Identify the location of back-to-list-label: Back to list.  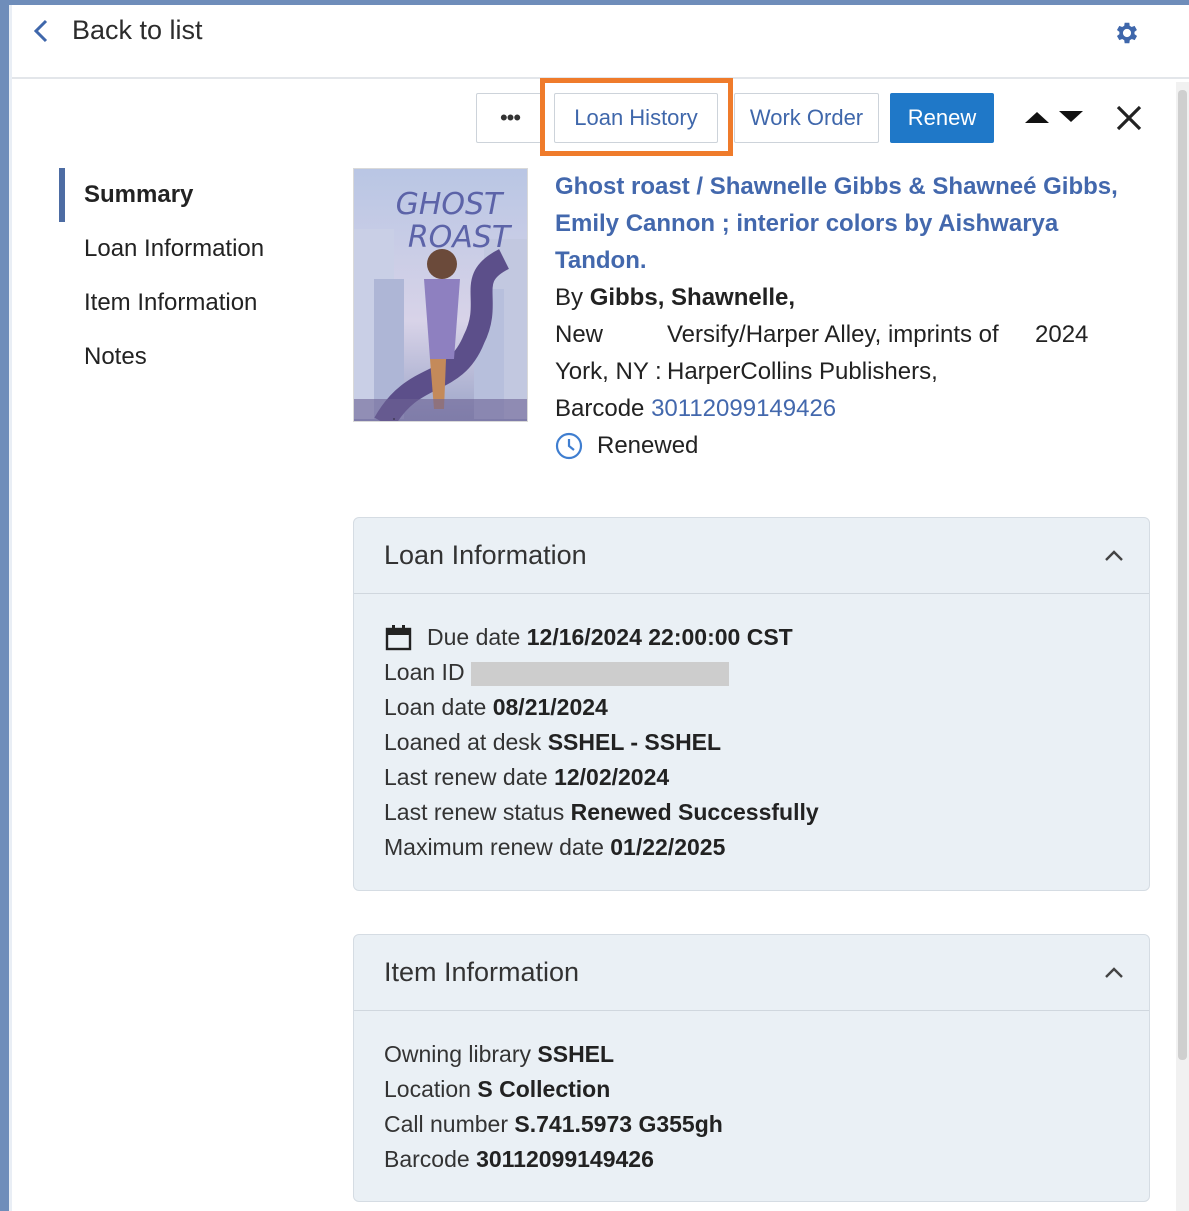
(137, 30).